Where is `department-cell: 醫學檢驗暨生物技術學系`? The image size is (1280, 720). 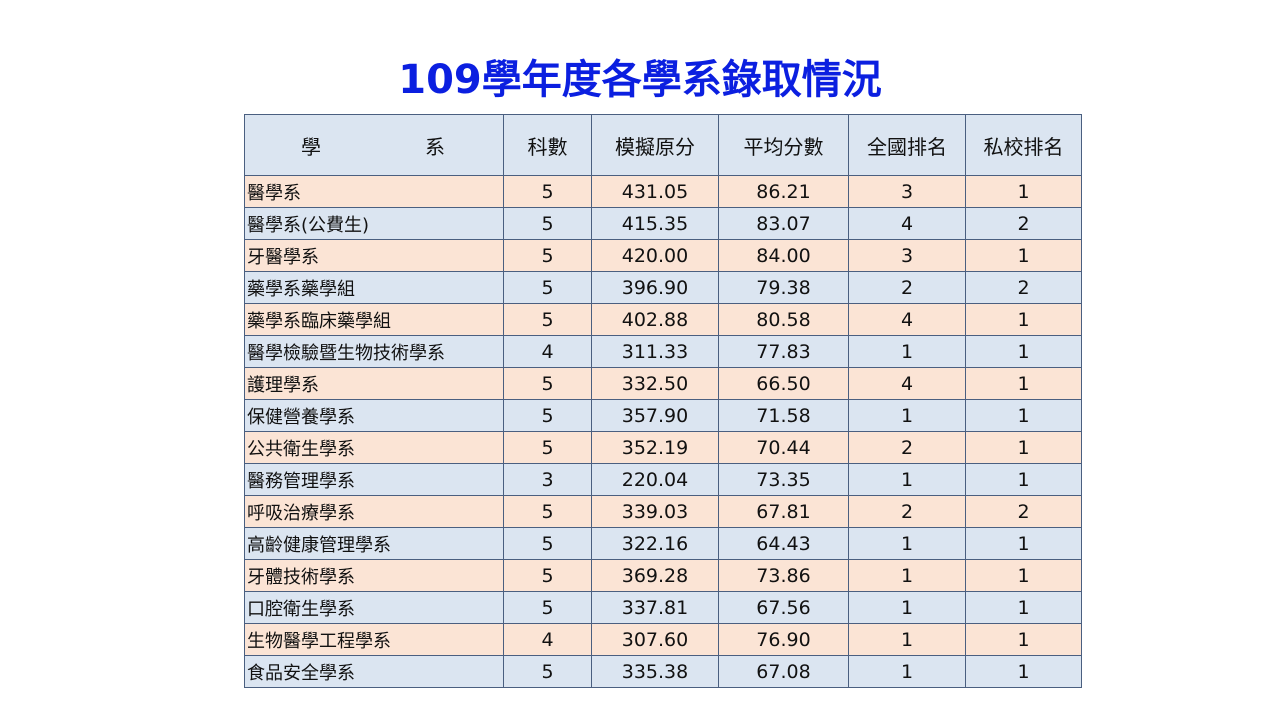 department-cell: 醫學檢驗暨生物技術學系 is located at coordinates (374, 351).